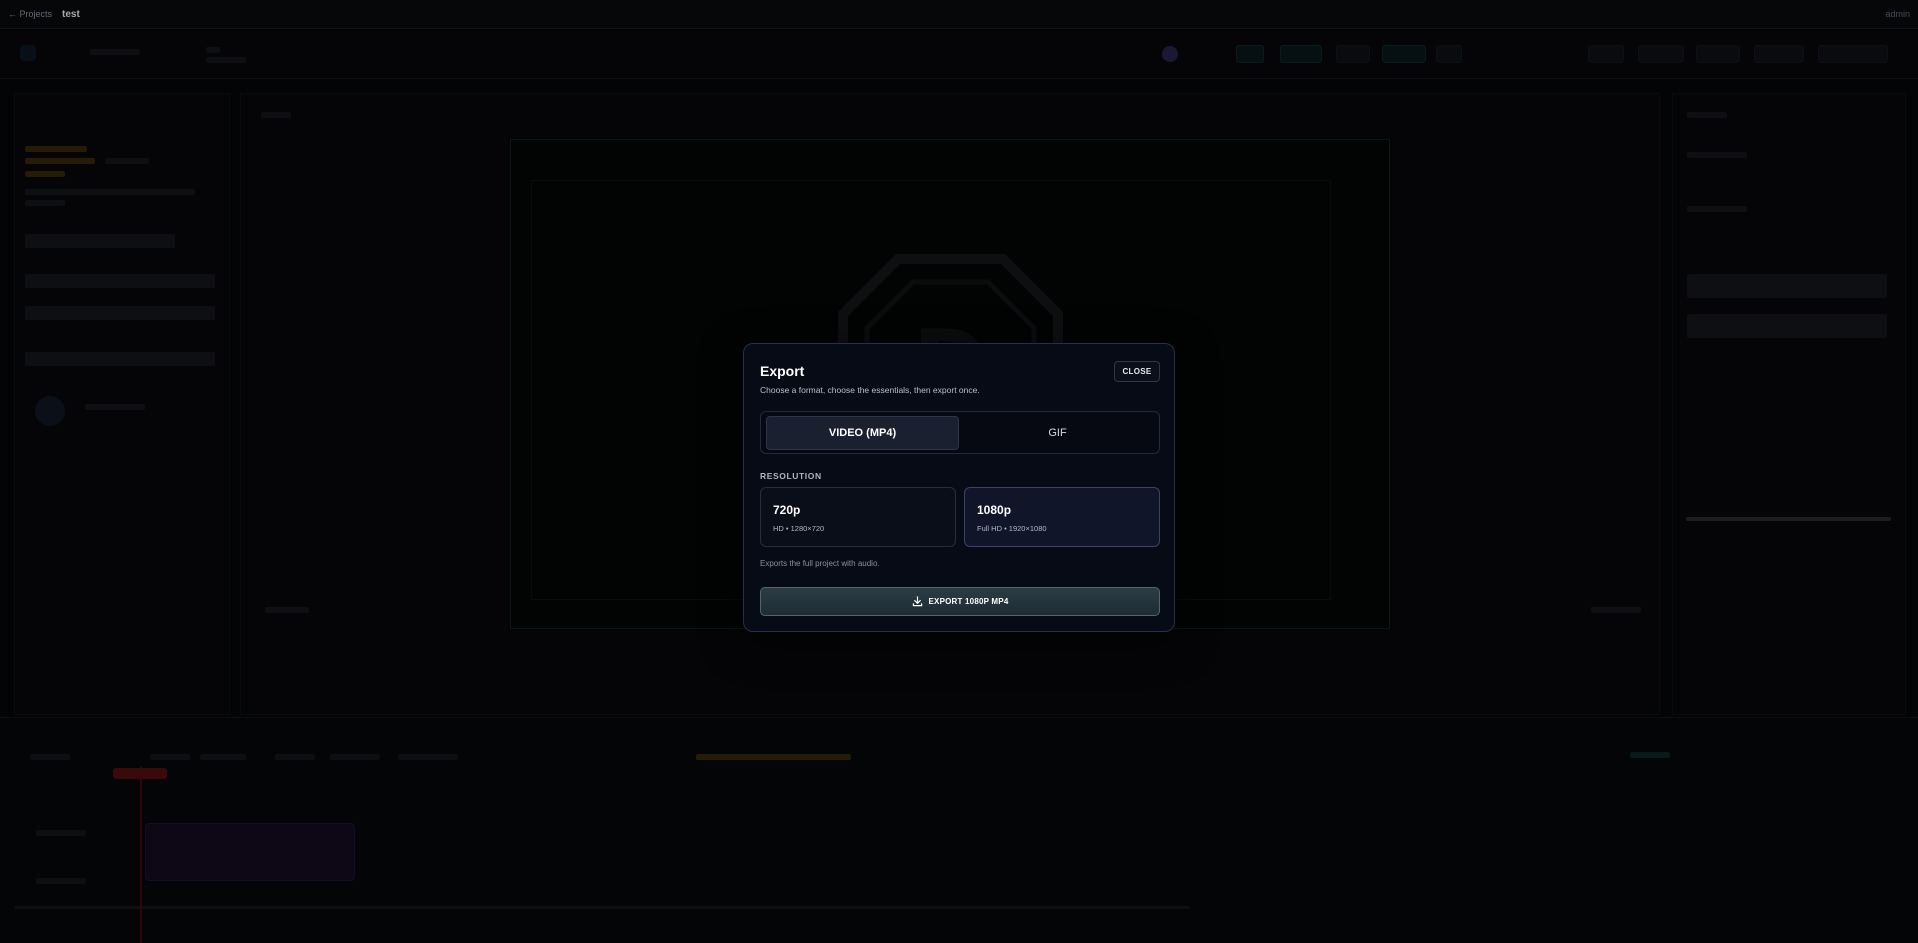 The height and width of the screenshot is (943, 1918). What do you see at coordinates (1137, 371) in the screenshot?
I see `close-button: CLOSE` at bounding box center [1137, 371].